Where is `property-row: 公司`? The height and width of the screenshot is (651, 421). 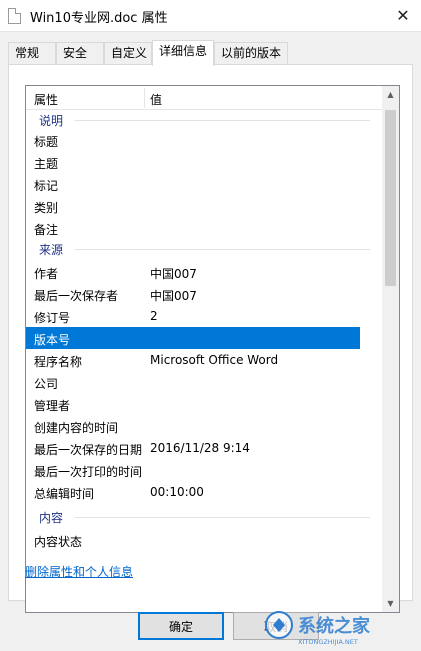 property-row: 公司 is located at coordinates (193, 382).